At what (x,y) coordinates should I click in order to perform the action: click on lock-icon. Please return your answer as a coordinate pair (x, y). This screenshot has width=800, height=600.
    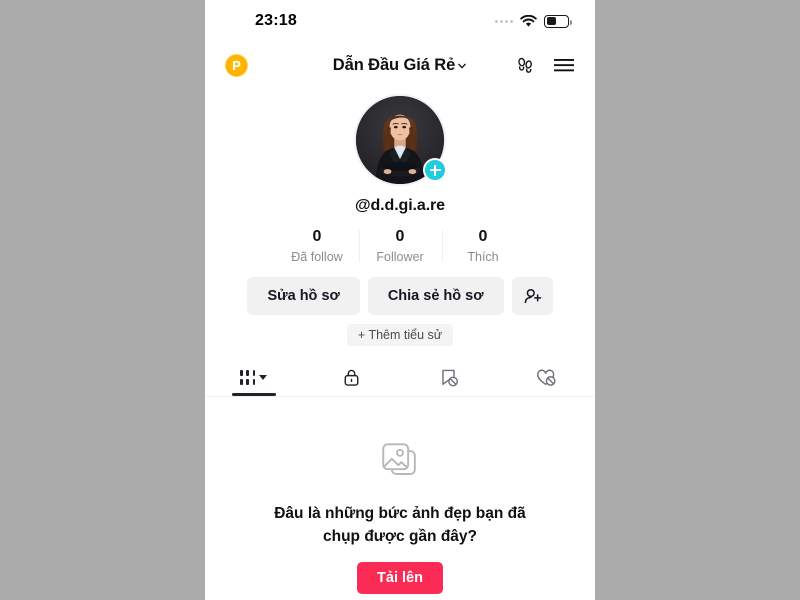
    Looking at the image, I should click on (351, 377).